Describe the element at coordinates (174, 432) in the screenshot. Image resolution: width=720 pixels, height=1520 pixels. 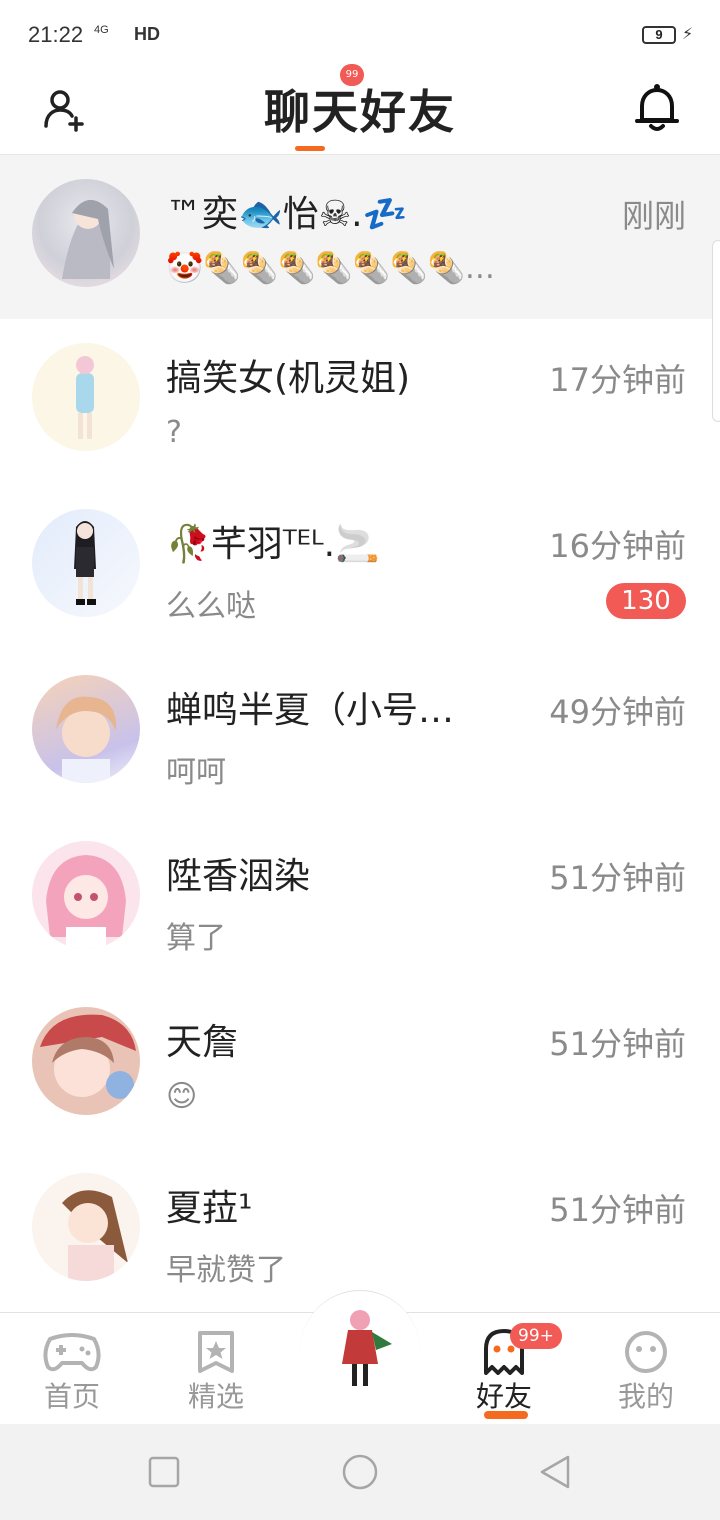
I see `chat-message: ?` at that location.